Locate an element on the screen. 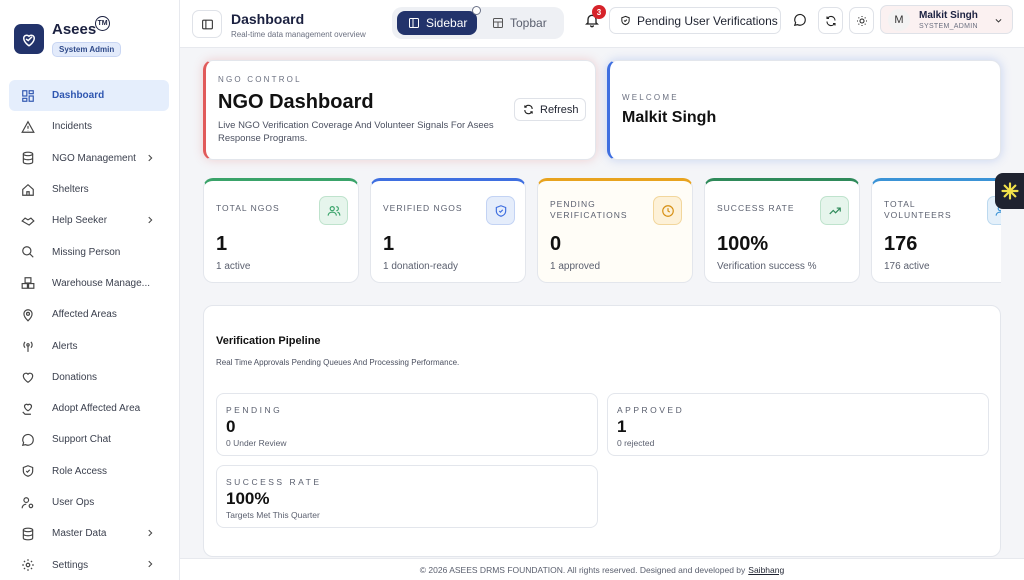 This screenshot has height=580, width=1024. user-gear-icon is located at coordinates (28, 503).